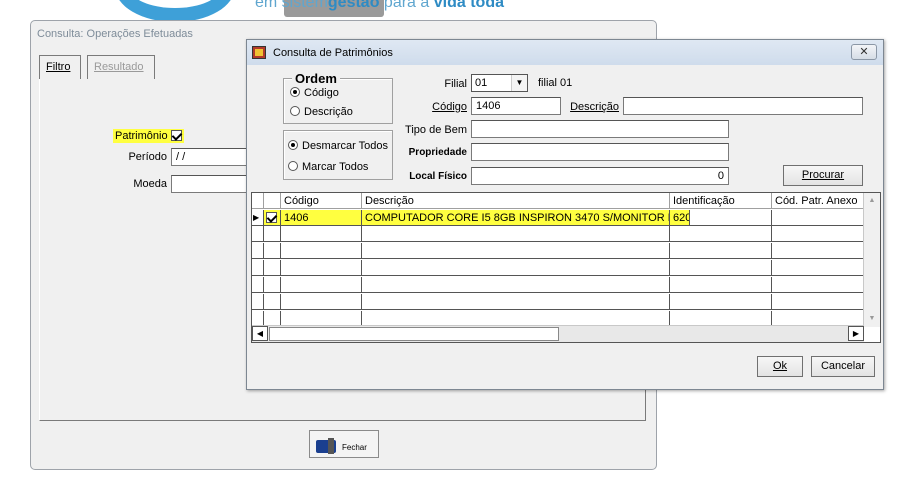  I want to click on vertical-scrollbar: ▲ ▼, so click(871, 260).